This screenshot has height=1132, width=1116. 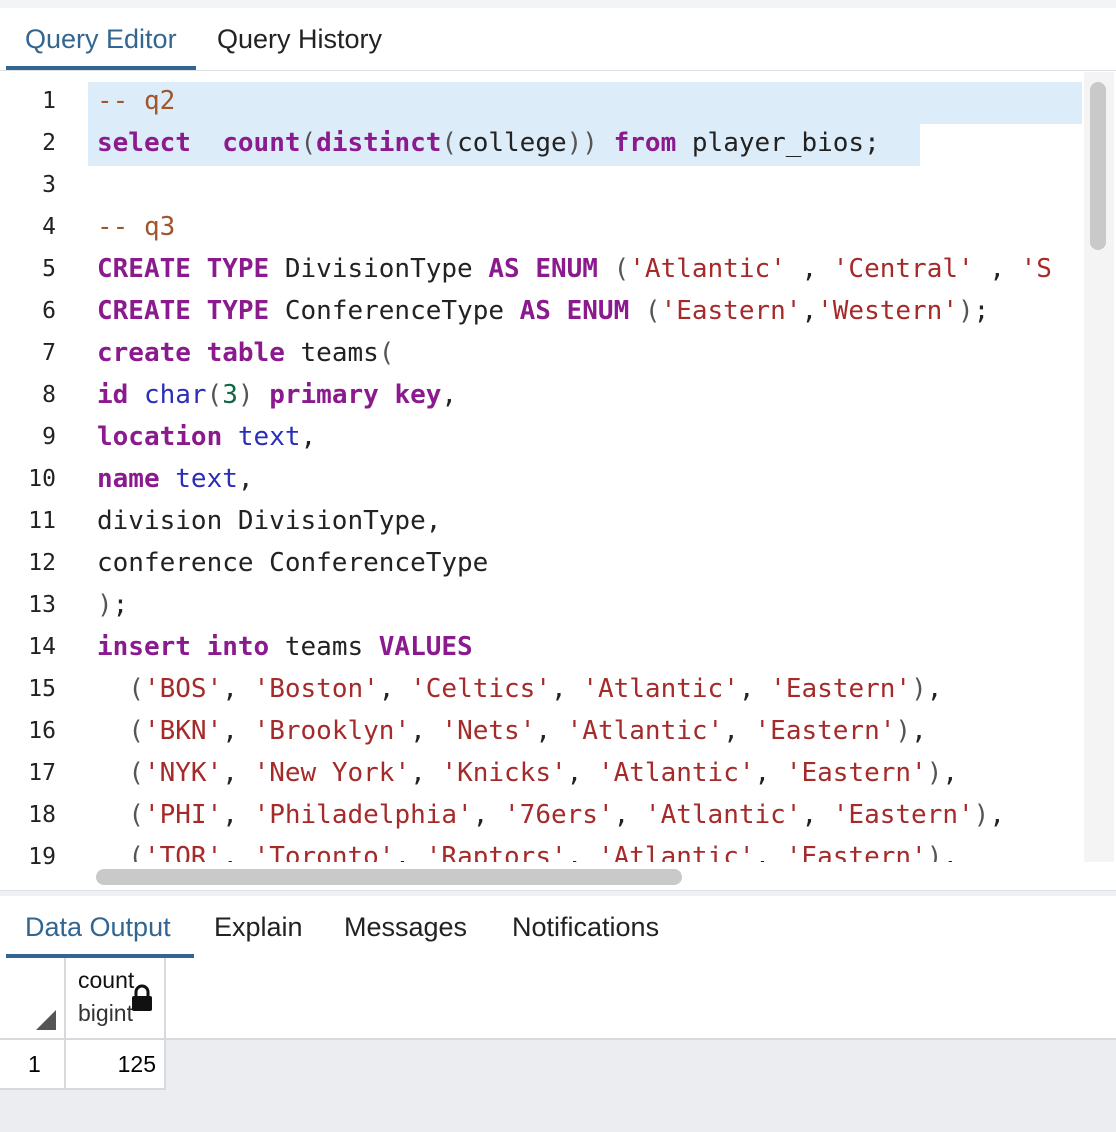 I want to click on code-token: TYPE, so click(x=238, y=269).